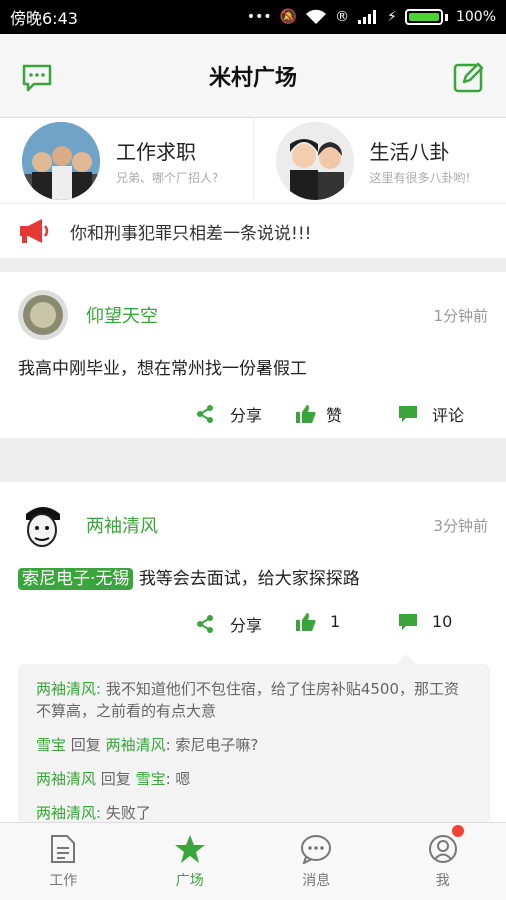  I want to click on post-content: 我高中刚毕业，想在常州找一份暑假工, so click(162, 369).